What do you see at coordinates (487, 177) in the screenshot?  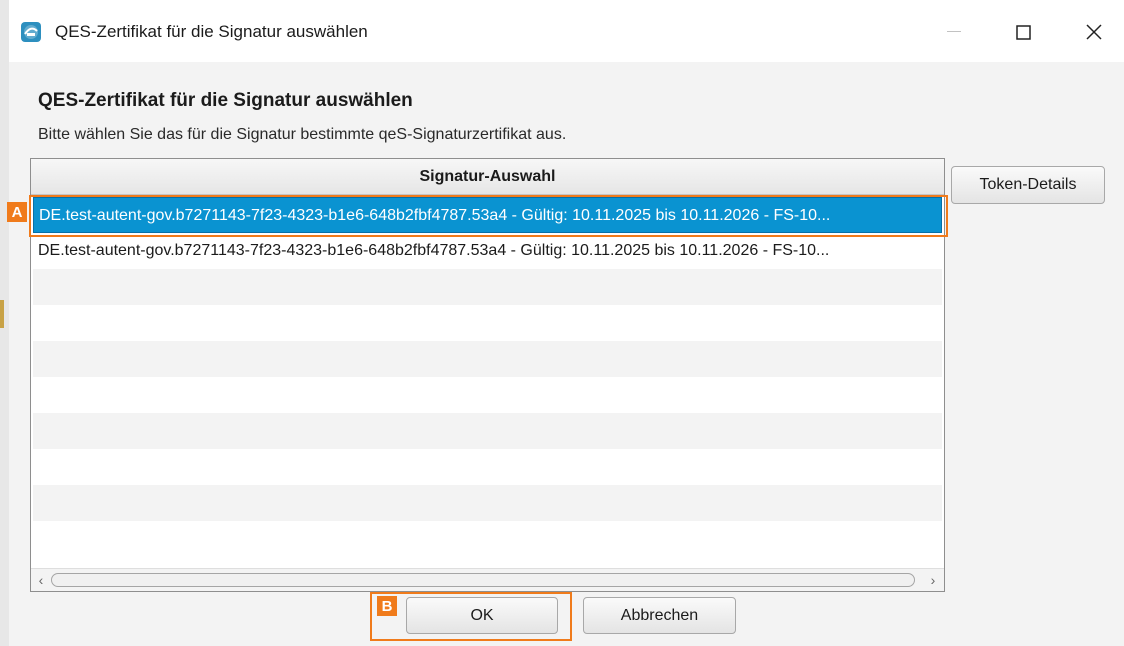 I see `column-header-signatur-auswahl: Signatur-Auswahl` at bounding box center [487, 177].